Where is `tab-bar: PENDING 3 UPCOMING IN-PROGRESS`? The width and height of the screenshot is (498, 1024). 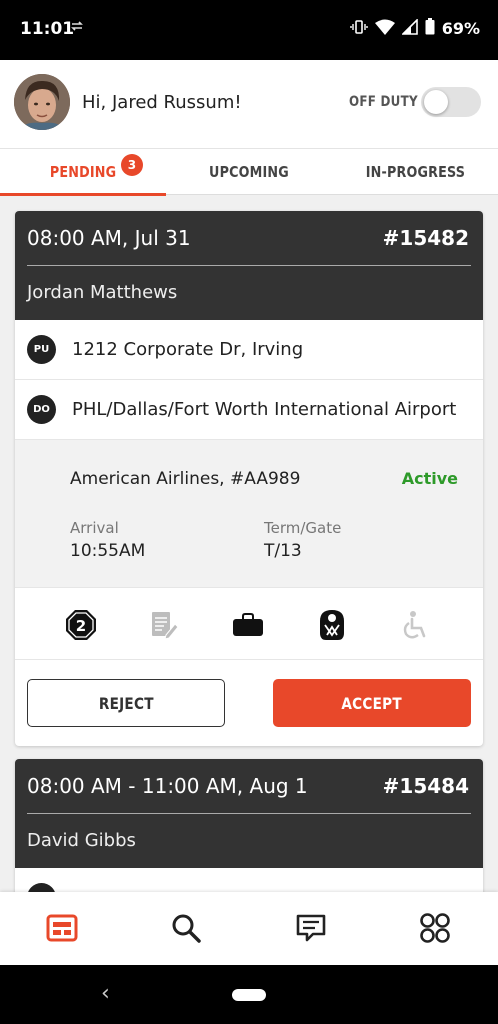
tab-bar: PENDING 3 UPCOMING IN-PROGRESS is located at coordinates (249, 172).